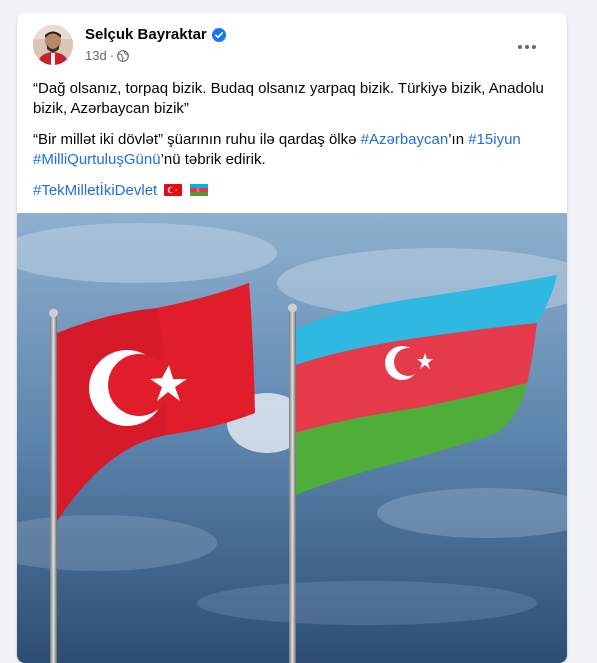 This screenshot has height=663, width=597. Describe the element at coordinates (95, 190) in the screenshot. I see `hashtag-tek-millet-iki-devlet: #TekMilletİkiDevlet` at that location.